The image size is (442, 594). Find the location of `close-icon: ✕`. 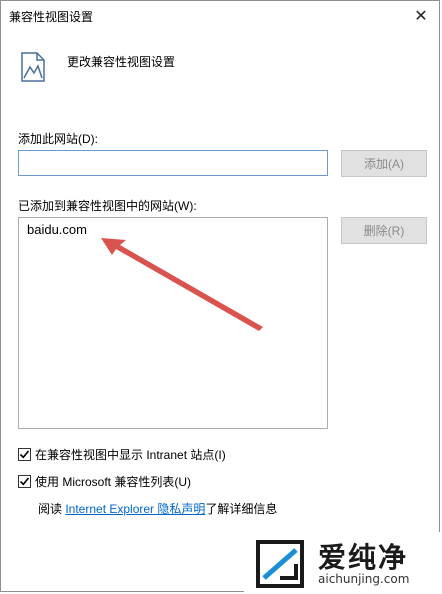

close-icon: ✕ is located at coordinates (421, 16).